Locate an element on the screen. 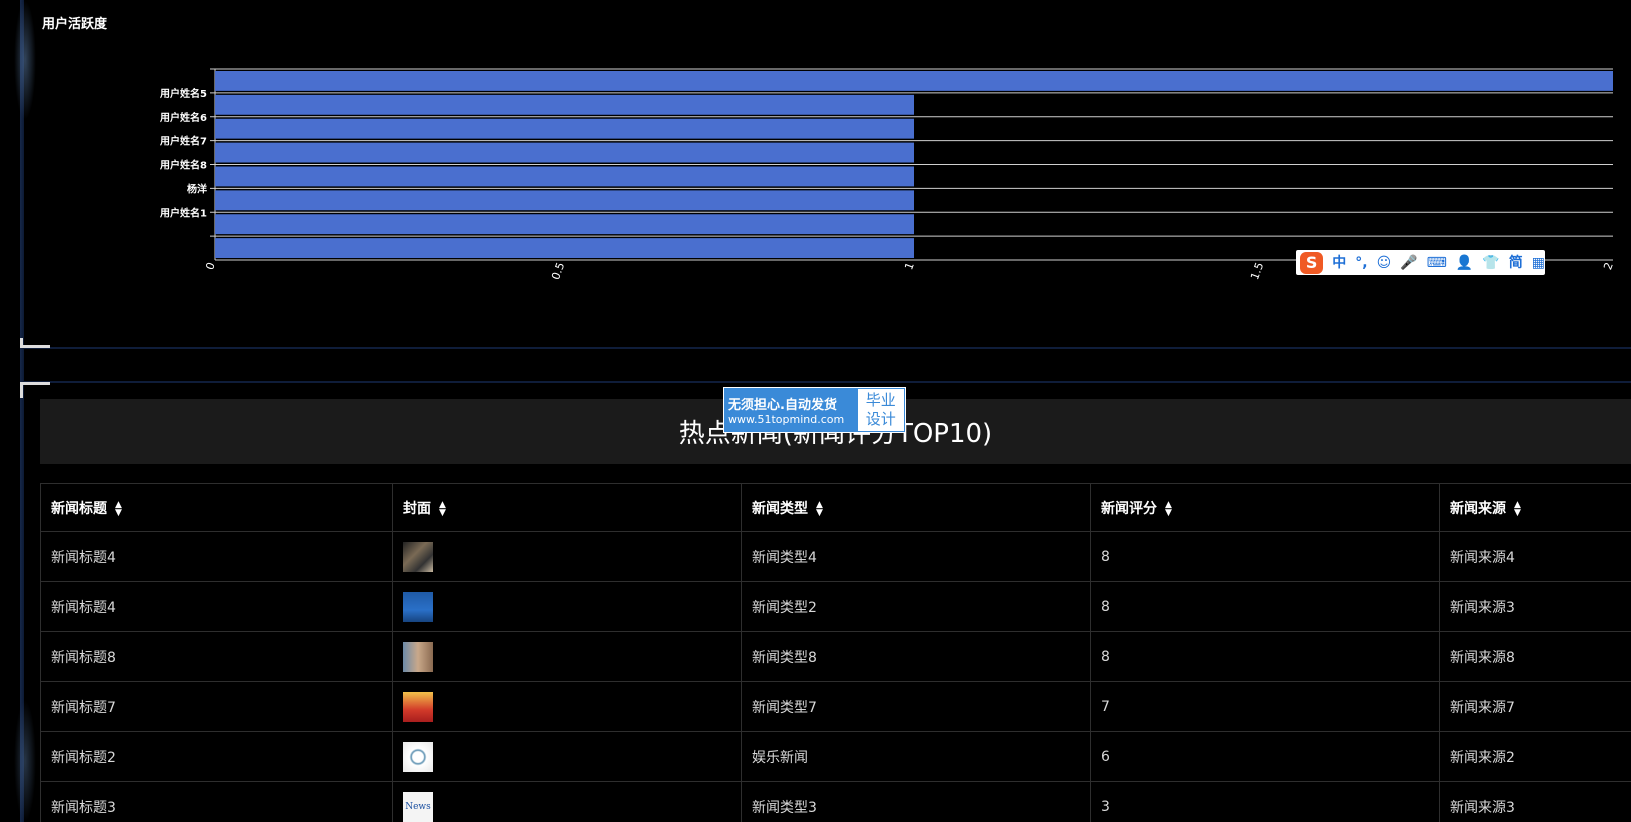 The image size is (1631, 822). column-header-type: 新闻类型 ▲ ▼ is located at coordinates (916, 507).